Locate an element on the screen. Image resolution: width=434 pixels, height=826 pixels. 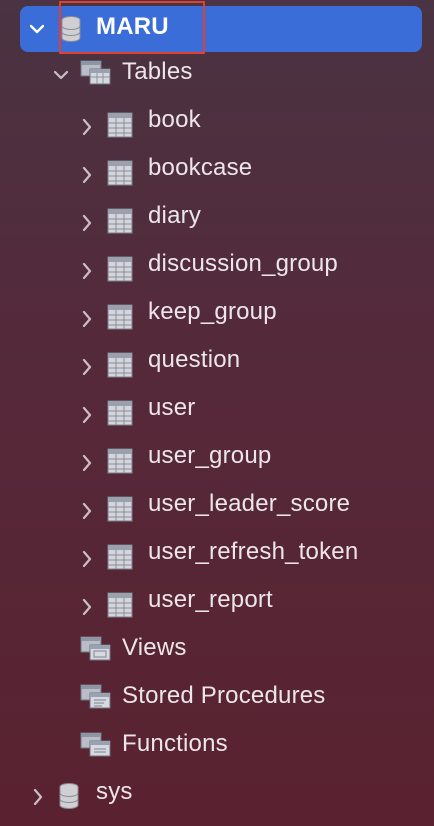
tree-item-functions-folder: Functions is located at coordinates (217, 744).